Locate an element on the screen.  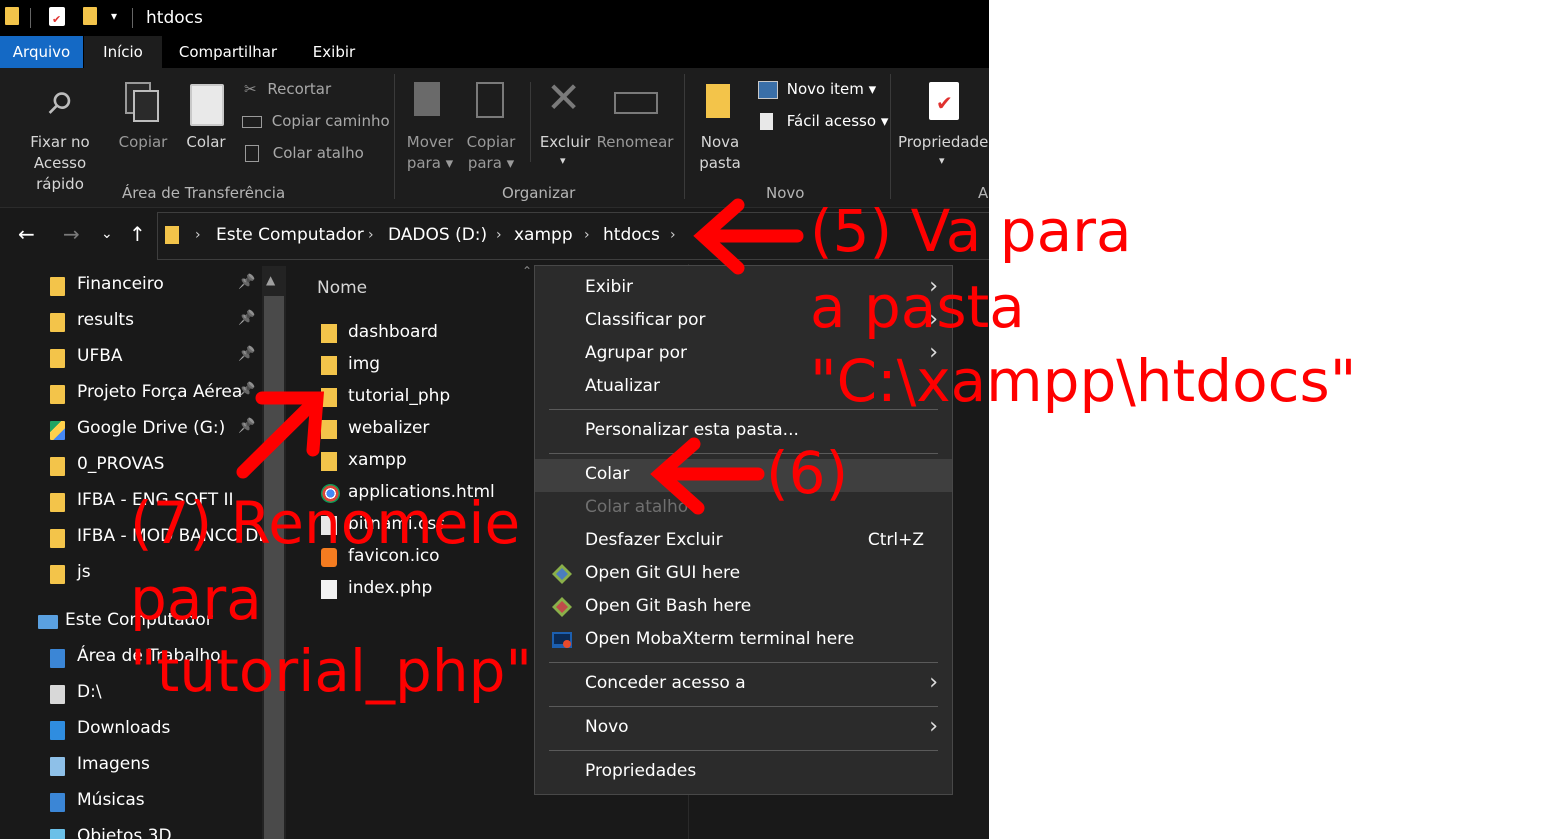
clipboard-icon is located at coordinates (207, 105).